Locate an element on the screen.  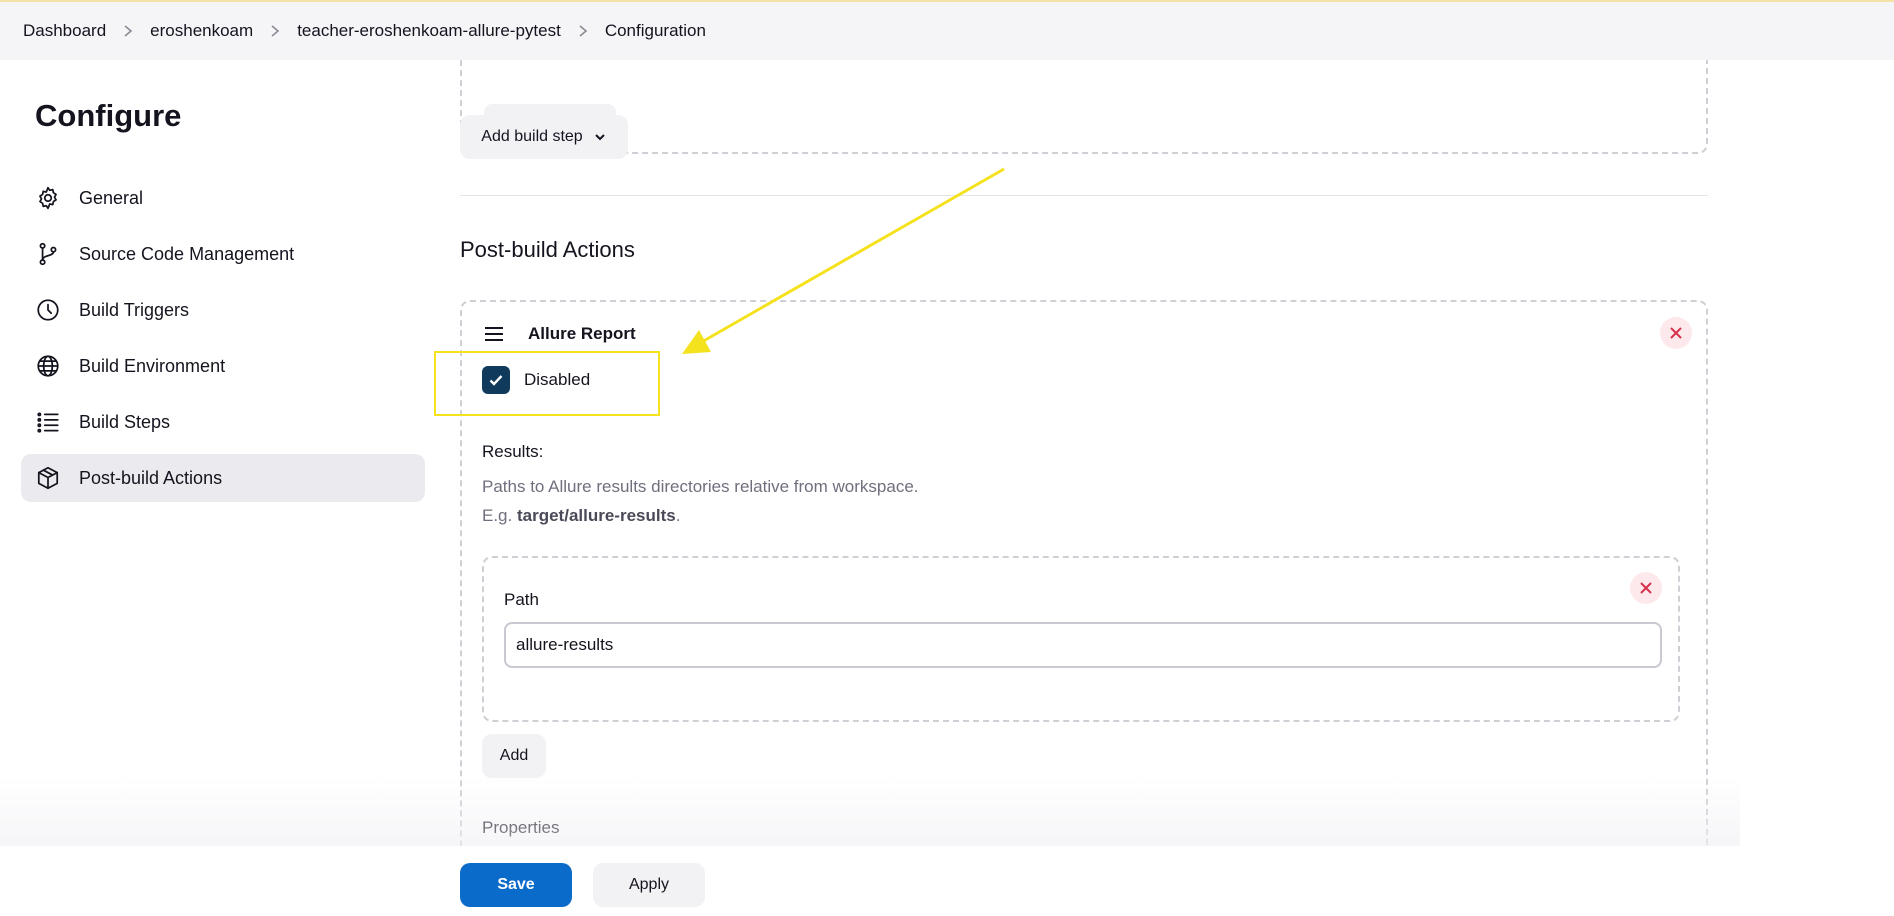
sidebar-item-build-triggers: Build Triggers is located at coordinates (223, 310).